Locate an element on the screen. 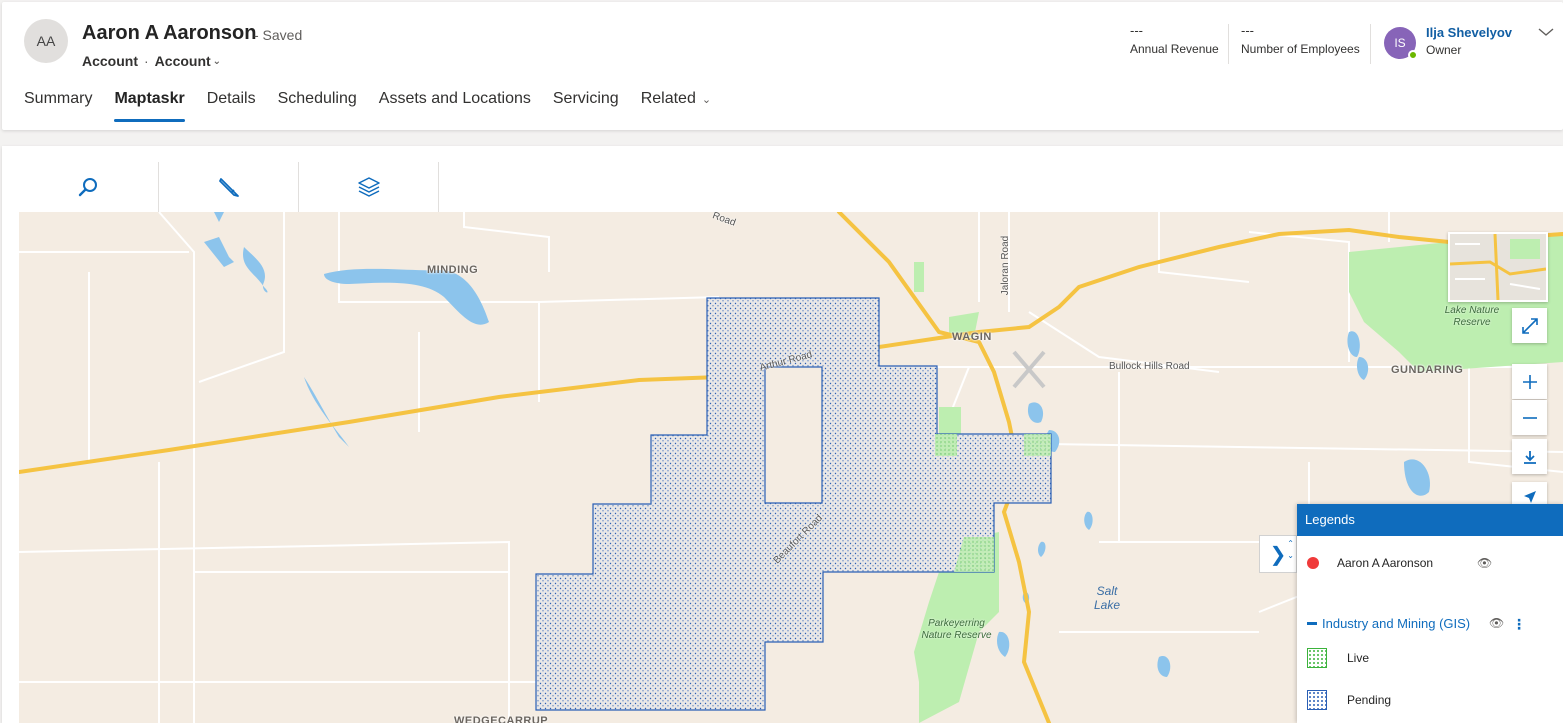  layers-icon is located at coordinates (368, 187).